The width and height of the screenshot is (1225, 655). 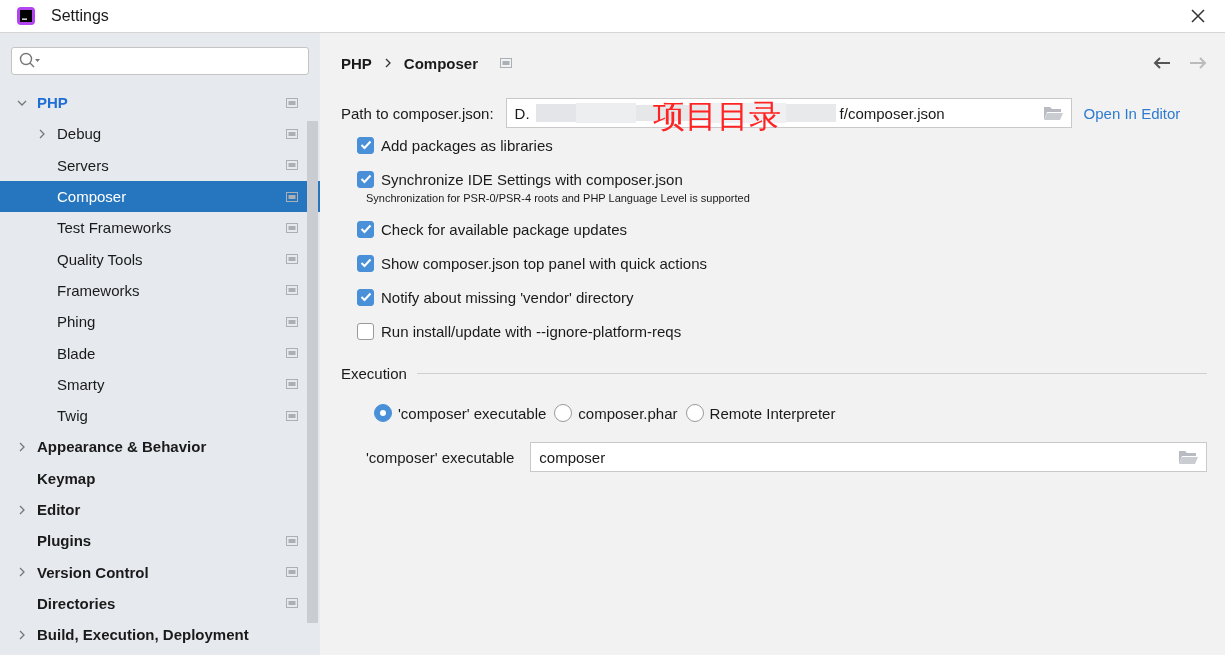 What do you see at coordinates (1132, 113) in the screenshot?
I see `open-in-editor-link: Open In Editor` at bounding box center [1132, 113].